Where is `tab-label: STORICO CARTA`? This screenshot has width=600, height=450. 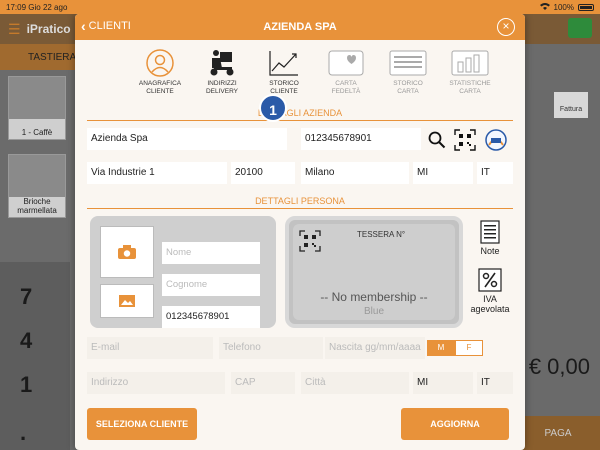
tab-label: STORICO CARTA is located at coordinates (408, 87).